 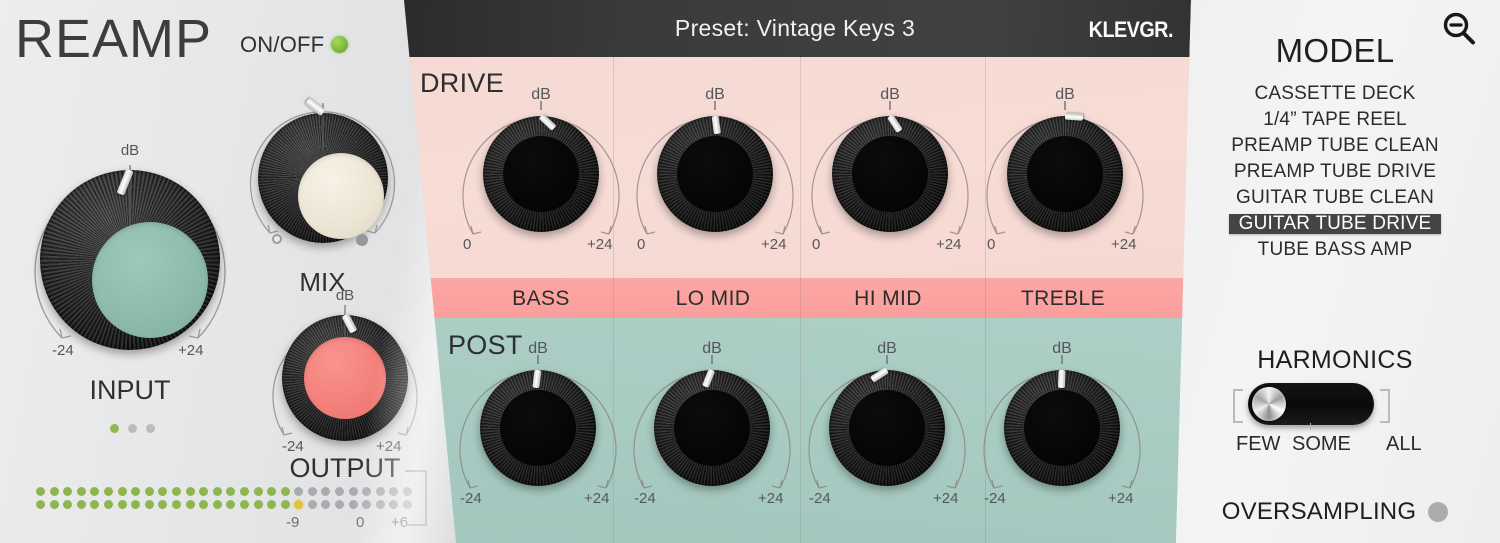 I want to click on preset-name: Preset: Vintage Keys 3, so click(x=797, y=28).